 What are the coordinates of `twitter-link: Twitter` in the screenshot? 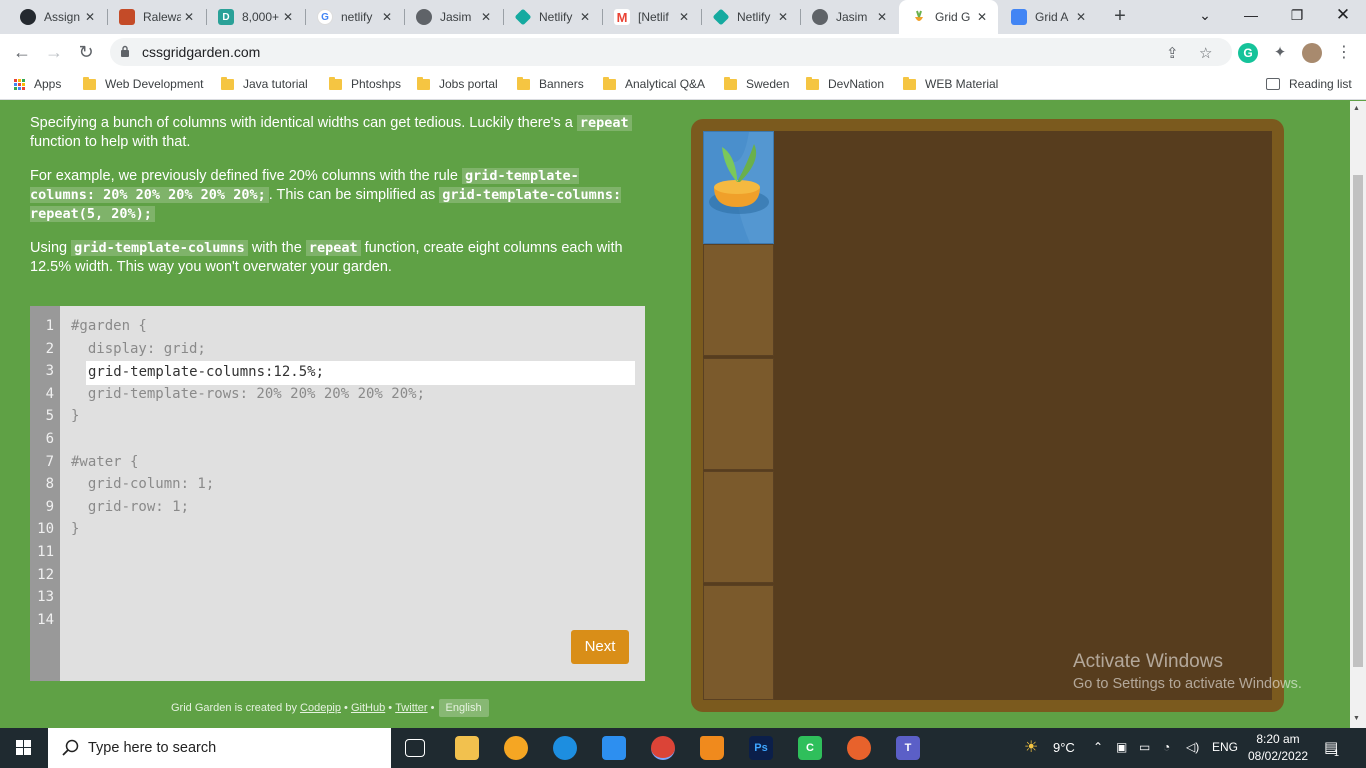 It's located at (411, 708).